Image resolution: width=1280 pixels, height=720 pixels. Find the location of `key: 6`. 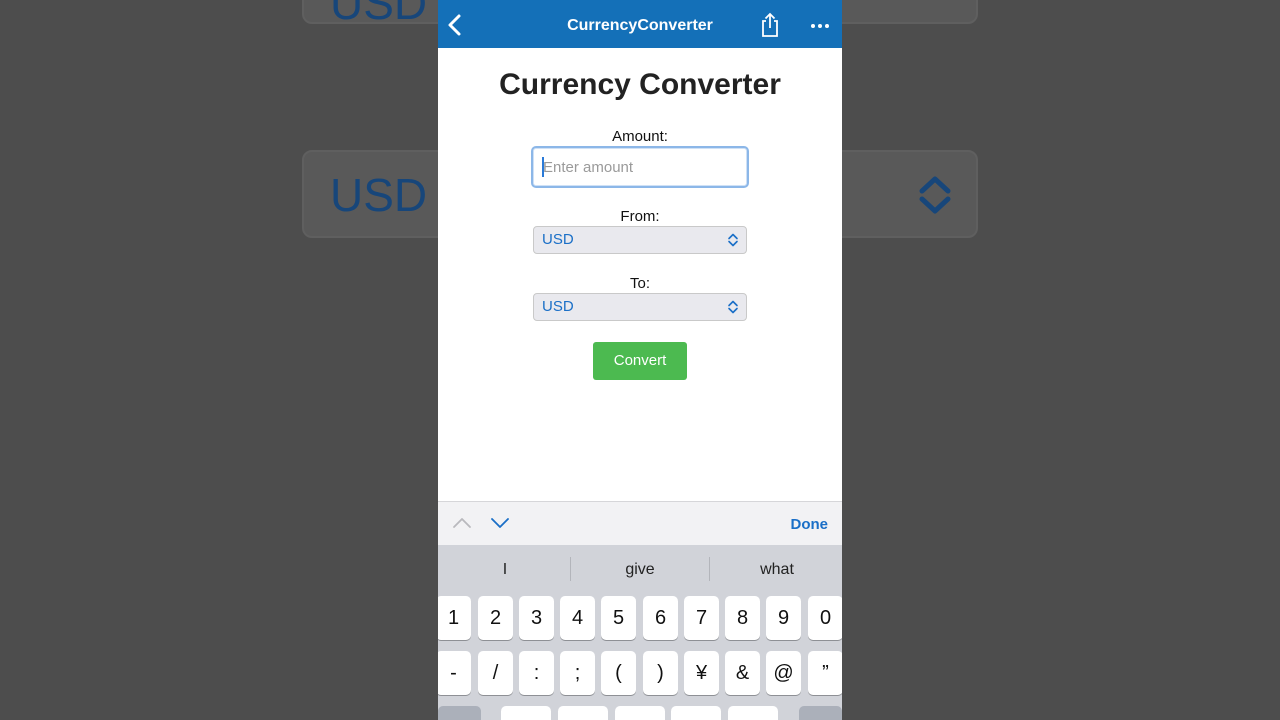

key: 6 is located at coordinates (660, 618).